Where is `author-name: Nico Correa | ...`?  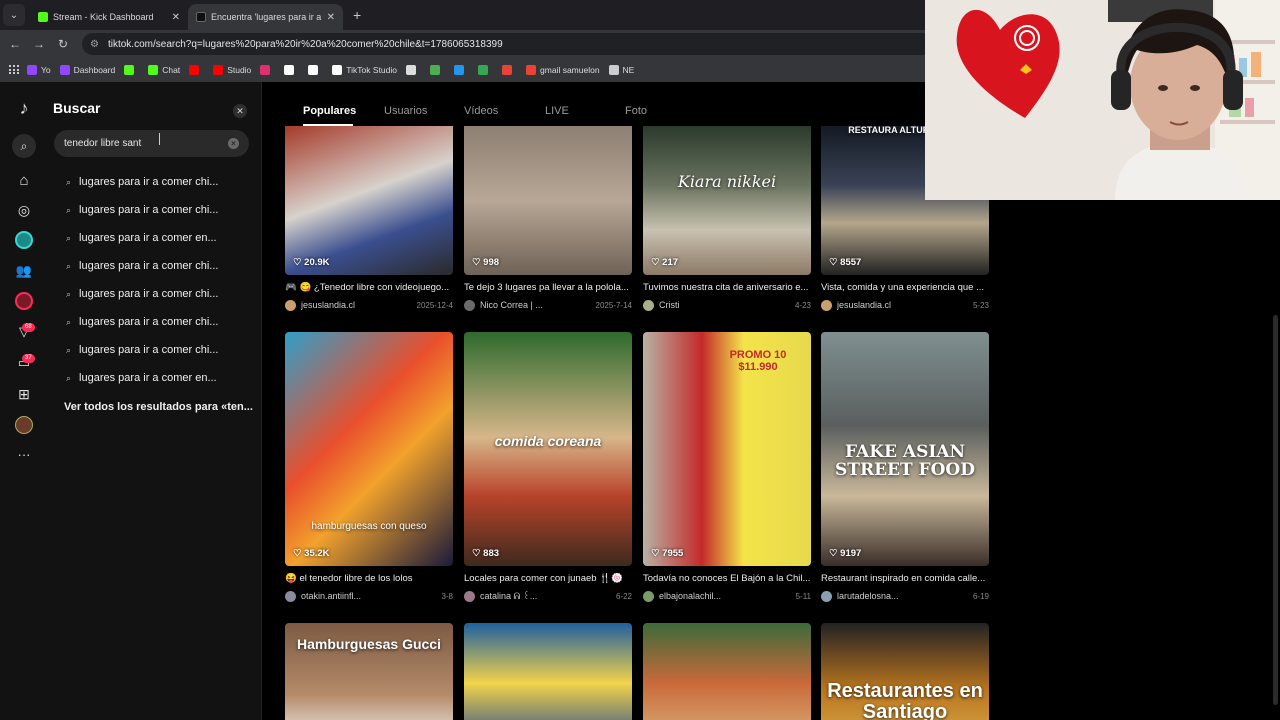 author-name: Nico Correa | ... is located at coordinates (538, 305).